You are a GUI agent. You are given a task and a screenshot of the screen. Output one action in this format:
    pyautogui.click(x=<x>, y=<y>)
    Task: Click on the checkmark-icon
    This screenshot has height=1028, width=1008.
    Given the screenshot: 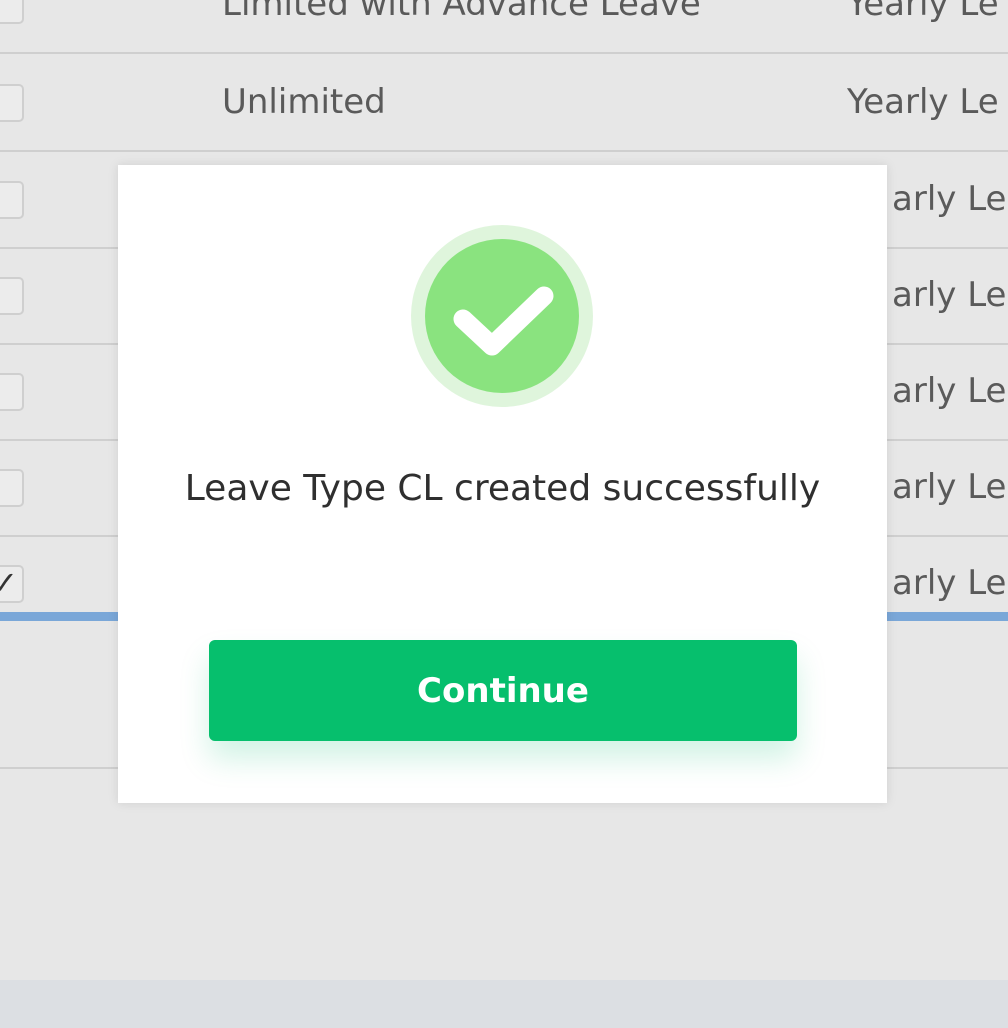 What is the action you would take?
    pyautogui.click(x=503, y=321)
    